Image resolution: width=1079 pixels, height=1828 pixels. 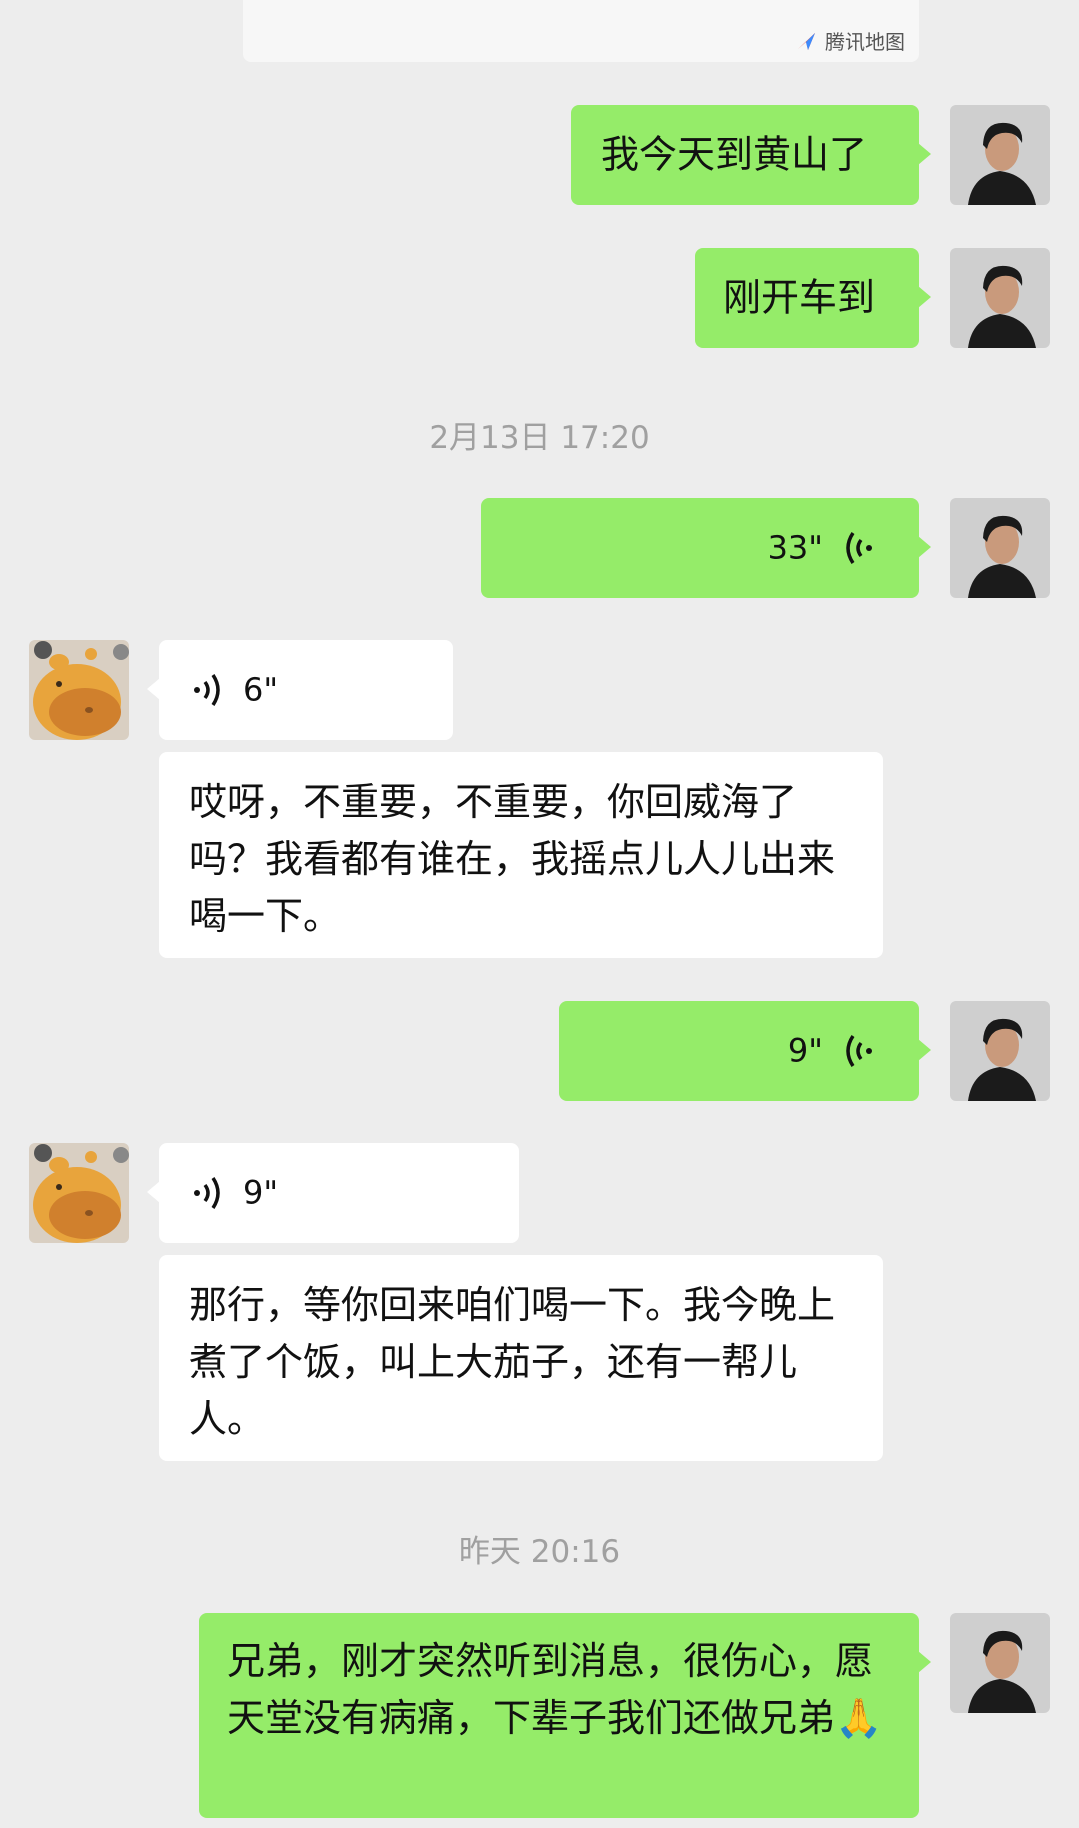 What do you see at coordinates (539, 1552) in the screenshot?
I see `timestamp: 昨天 20:16` at bounding box center [539, 1552].